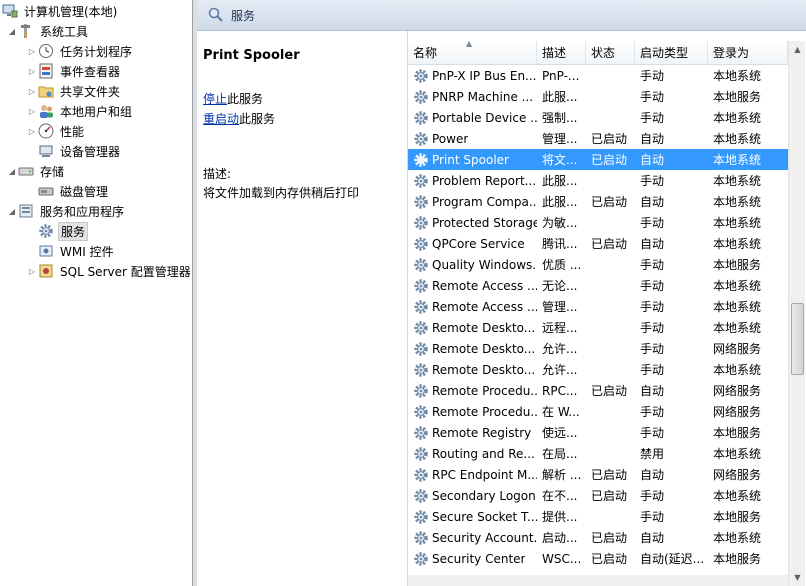 The height and width of the screenshot is (586, 806). What do you see at coordinates (598, 495) in the screenshot?
I see `service-row: Secondary Logon 在不... 已启动 手动 本地系统` at bounding box center [598, 495].